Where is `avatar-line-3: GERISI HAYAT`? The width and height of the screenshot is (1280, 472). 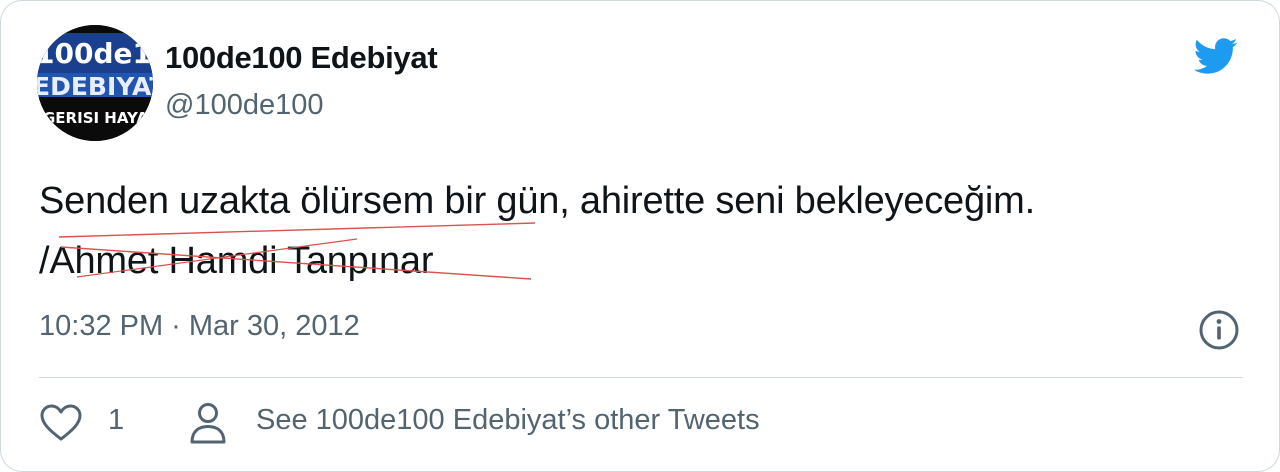 avatar-line-3: GERISI HAYAT is located at coordinates (98, 118).